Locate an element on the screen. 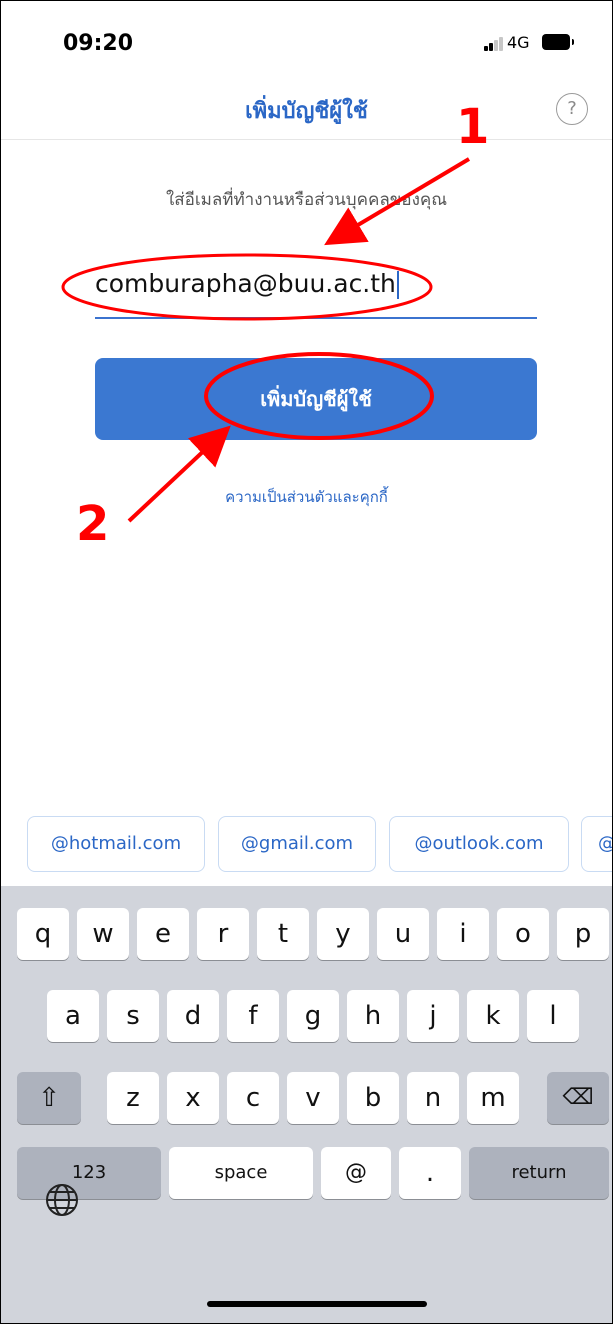  arrow-step2 is located at coordinates (179, 474).